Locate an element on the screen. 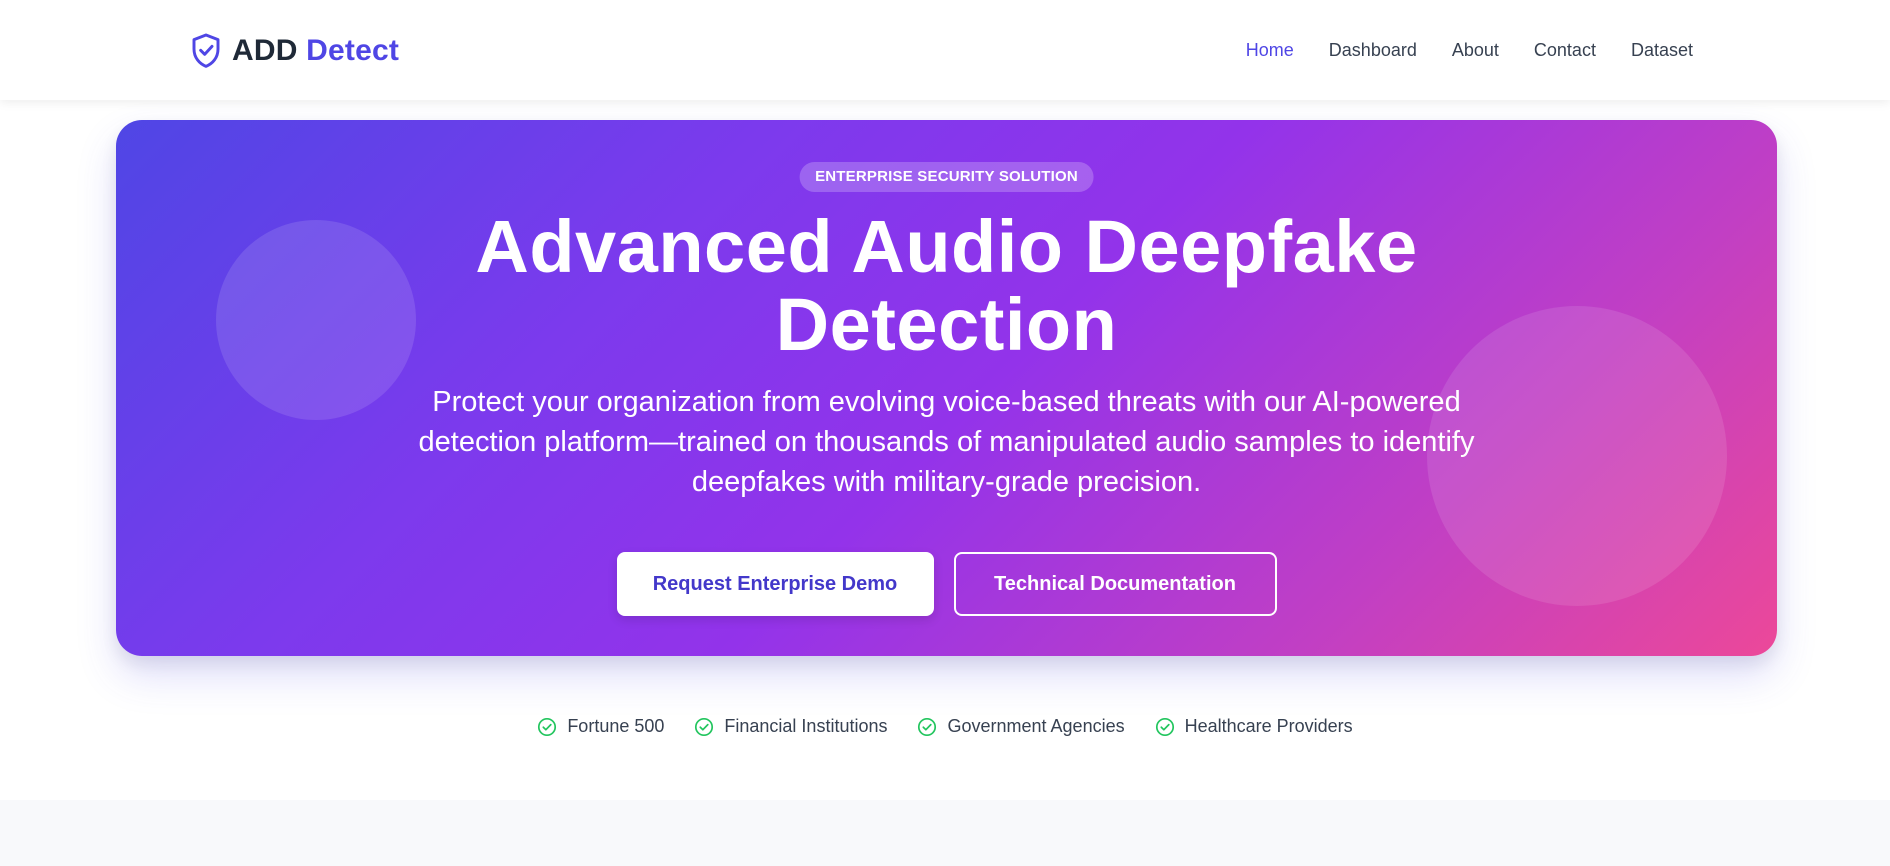 The height and width of the screenshot is (866, 1890). nav-menu: Home Dashboard About Contact Dataset is located at coordinates (1469, 50).